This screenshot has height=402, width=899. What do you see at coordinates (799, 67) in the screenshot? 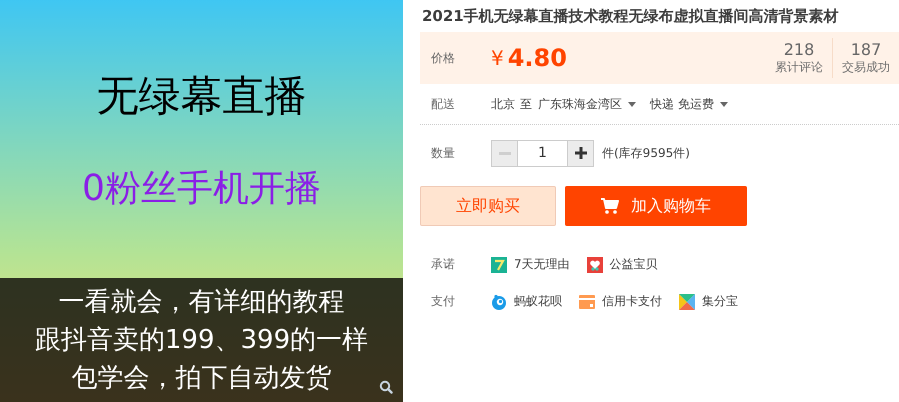
I see `stat-label: 累计评论` at bounding box center [799, 67].